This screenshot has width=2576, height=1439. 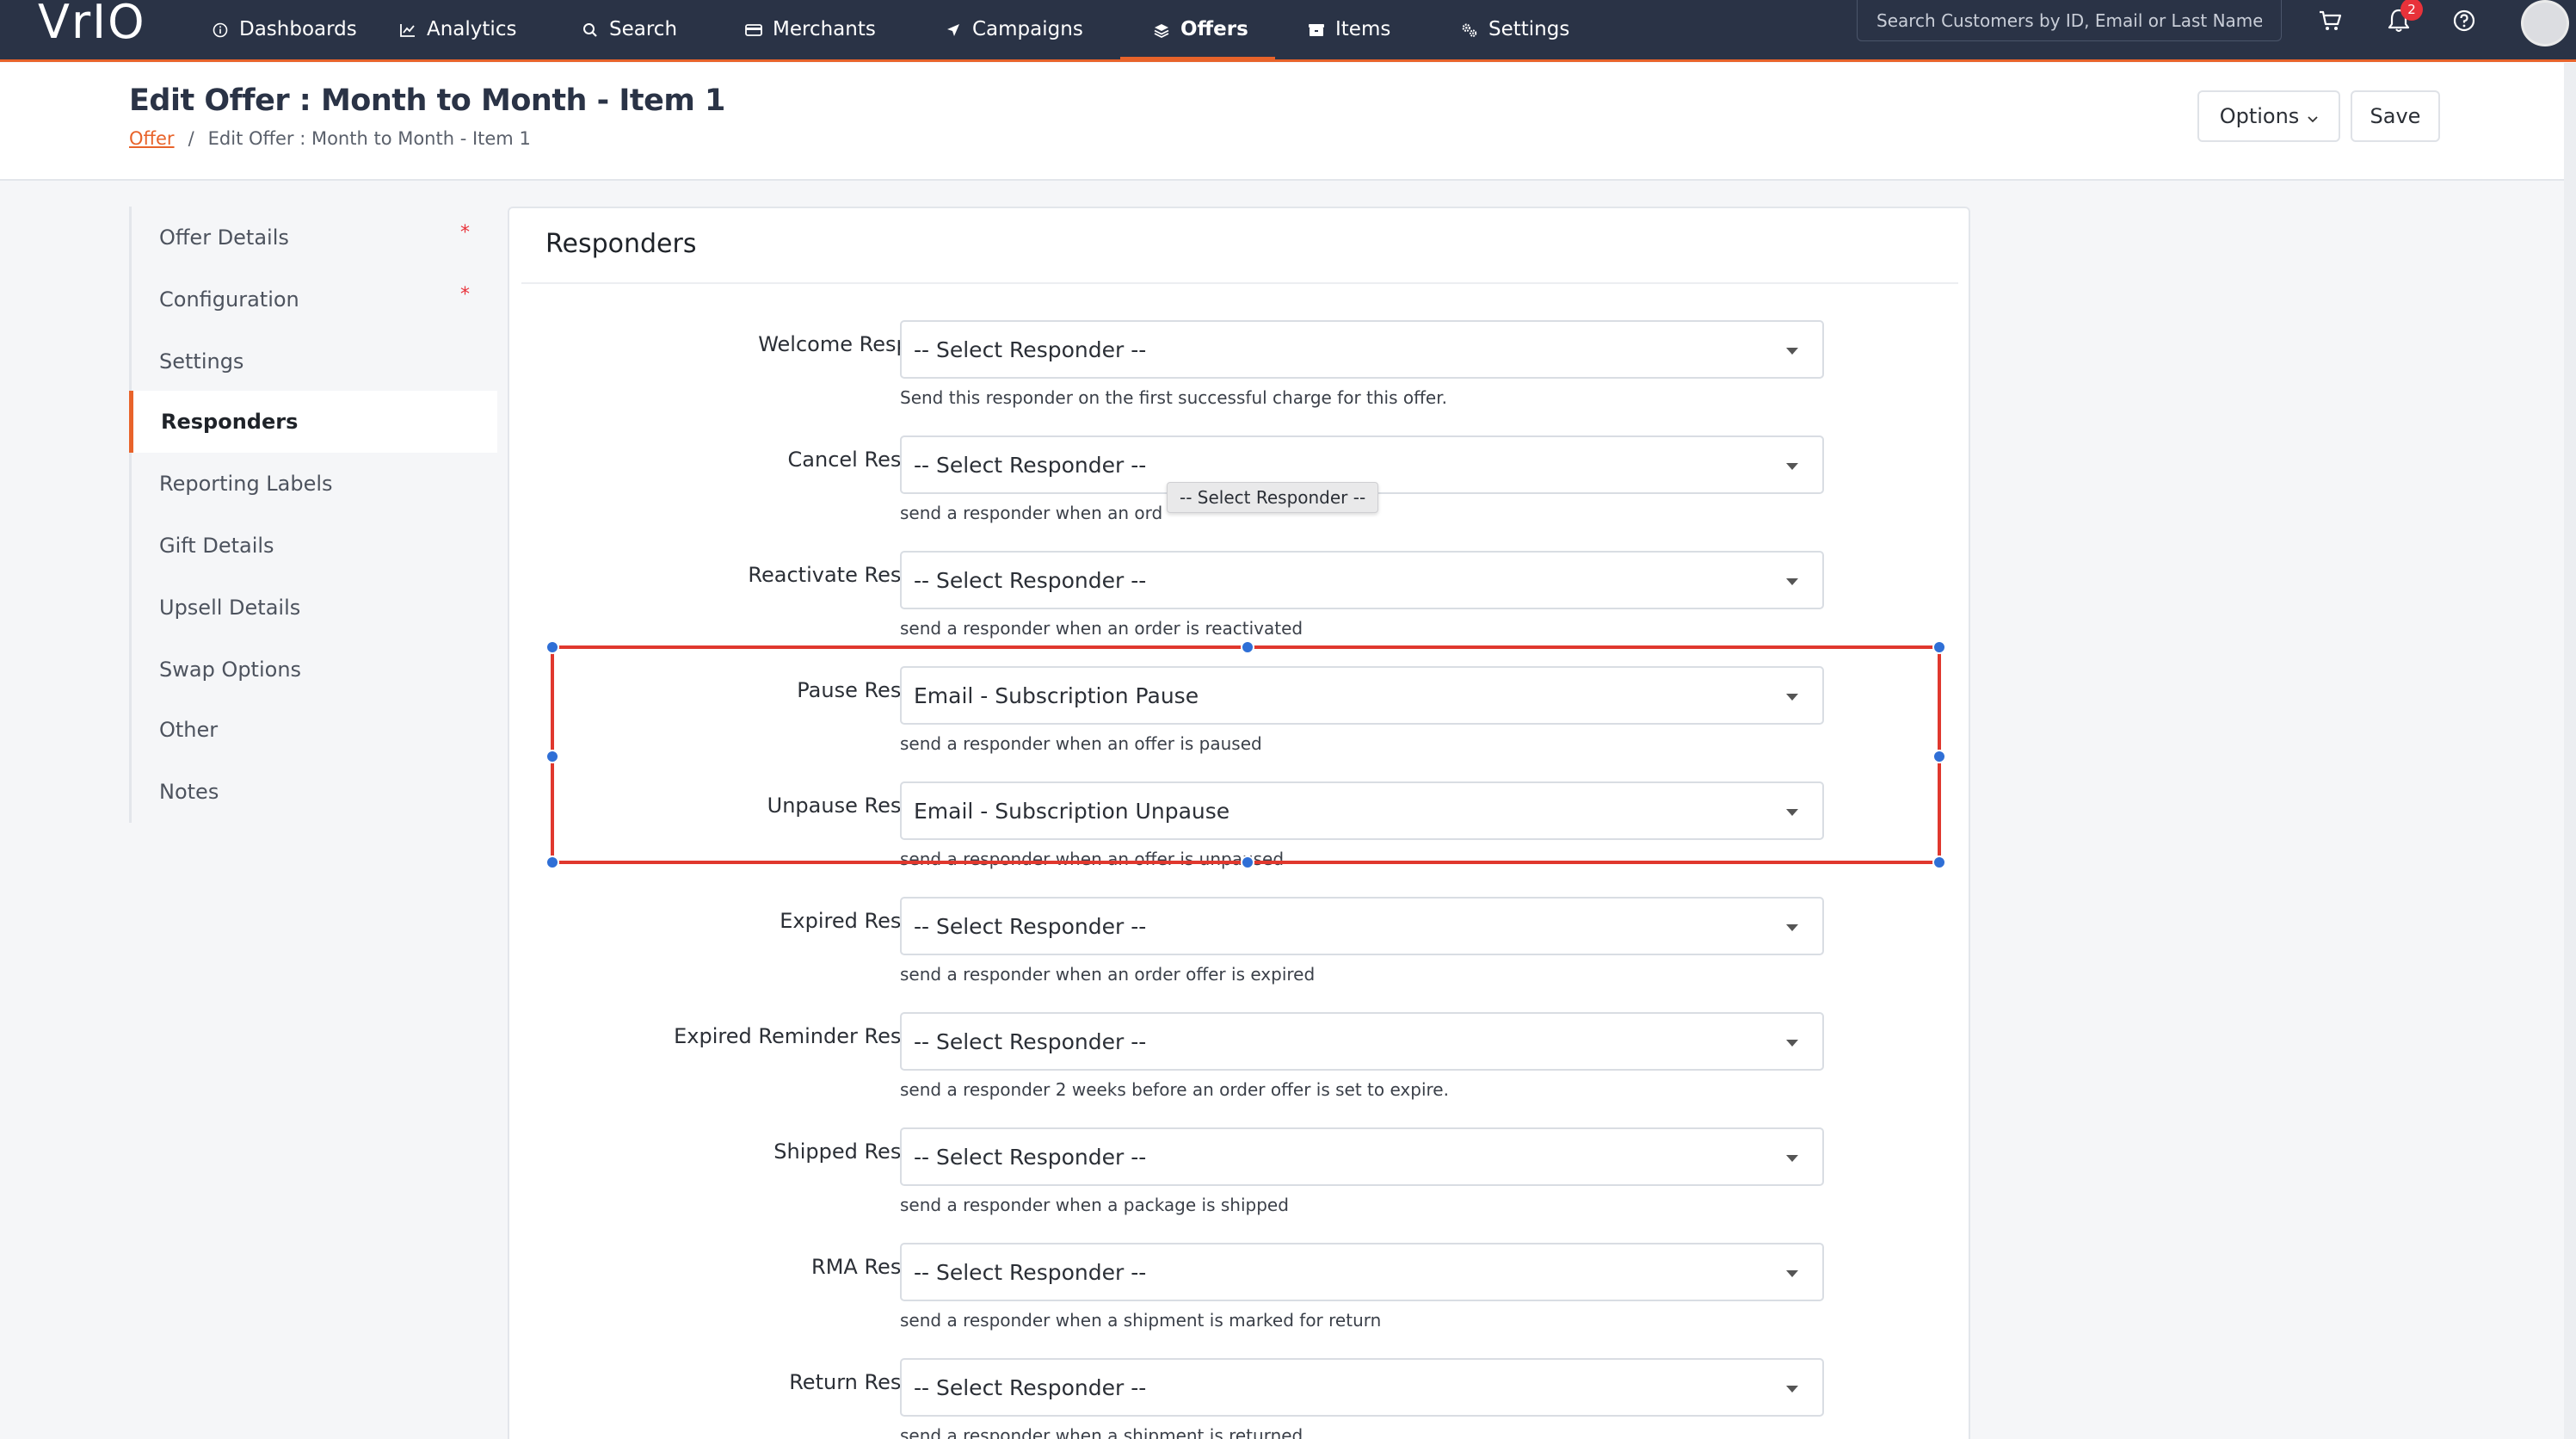 I want to click on customer-search-input, so click(x=2069, y=21).